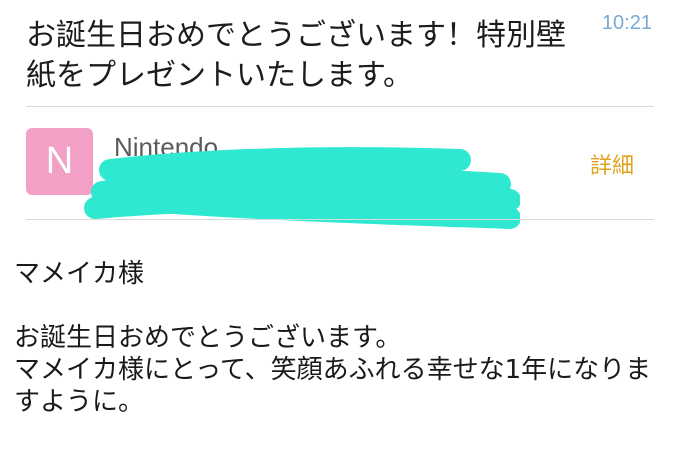 The image size is (680, 467). I want to click on body-greeting: マメイカ様, so click(79, 274).